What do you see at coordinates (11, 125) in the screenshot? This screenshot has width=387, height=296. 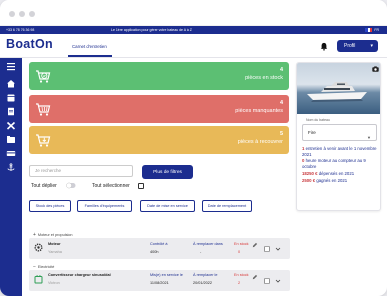 I see `tools-icon` at bounding box center [11, 125].